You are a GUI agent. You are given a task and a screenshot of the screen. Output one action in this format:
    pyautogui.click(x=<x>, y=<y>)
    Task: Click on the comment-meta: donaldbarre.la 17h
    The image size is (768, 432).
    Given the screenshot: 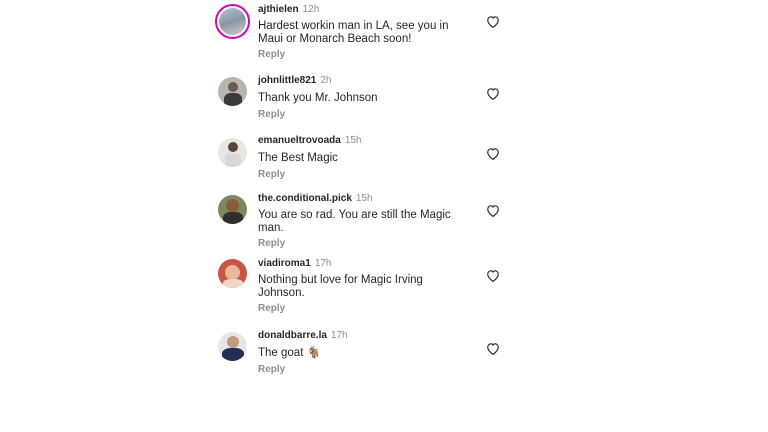 What is the action you would take?
    pyautogui.click(x=303, y=336)
    